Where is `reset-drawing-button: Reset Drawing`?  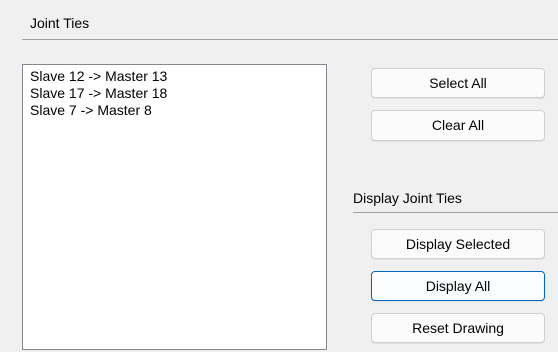 reset-drawing-button: Reset Drawing is located at coordinates (458, 328).